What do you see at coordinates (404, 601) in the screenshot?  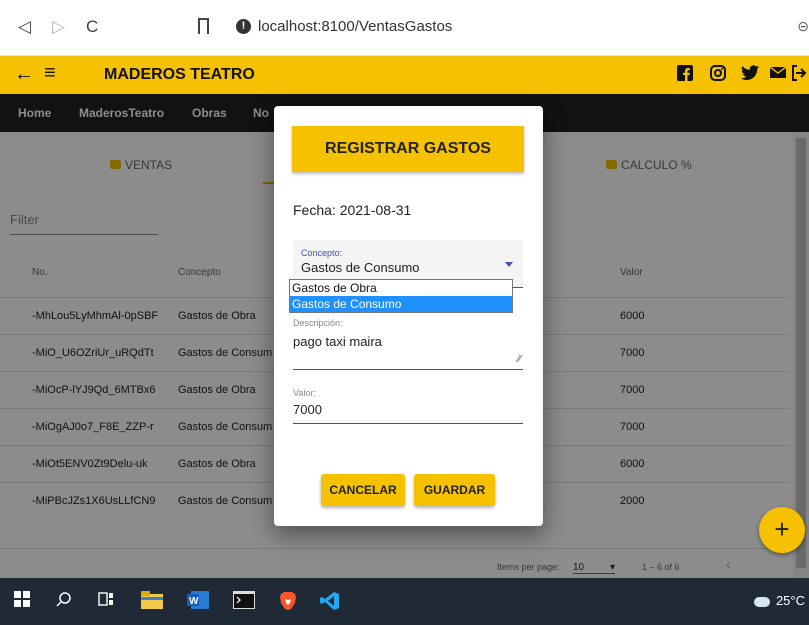 I see `windows-taskbar: W 25°C` at bounding box center [404, 601].